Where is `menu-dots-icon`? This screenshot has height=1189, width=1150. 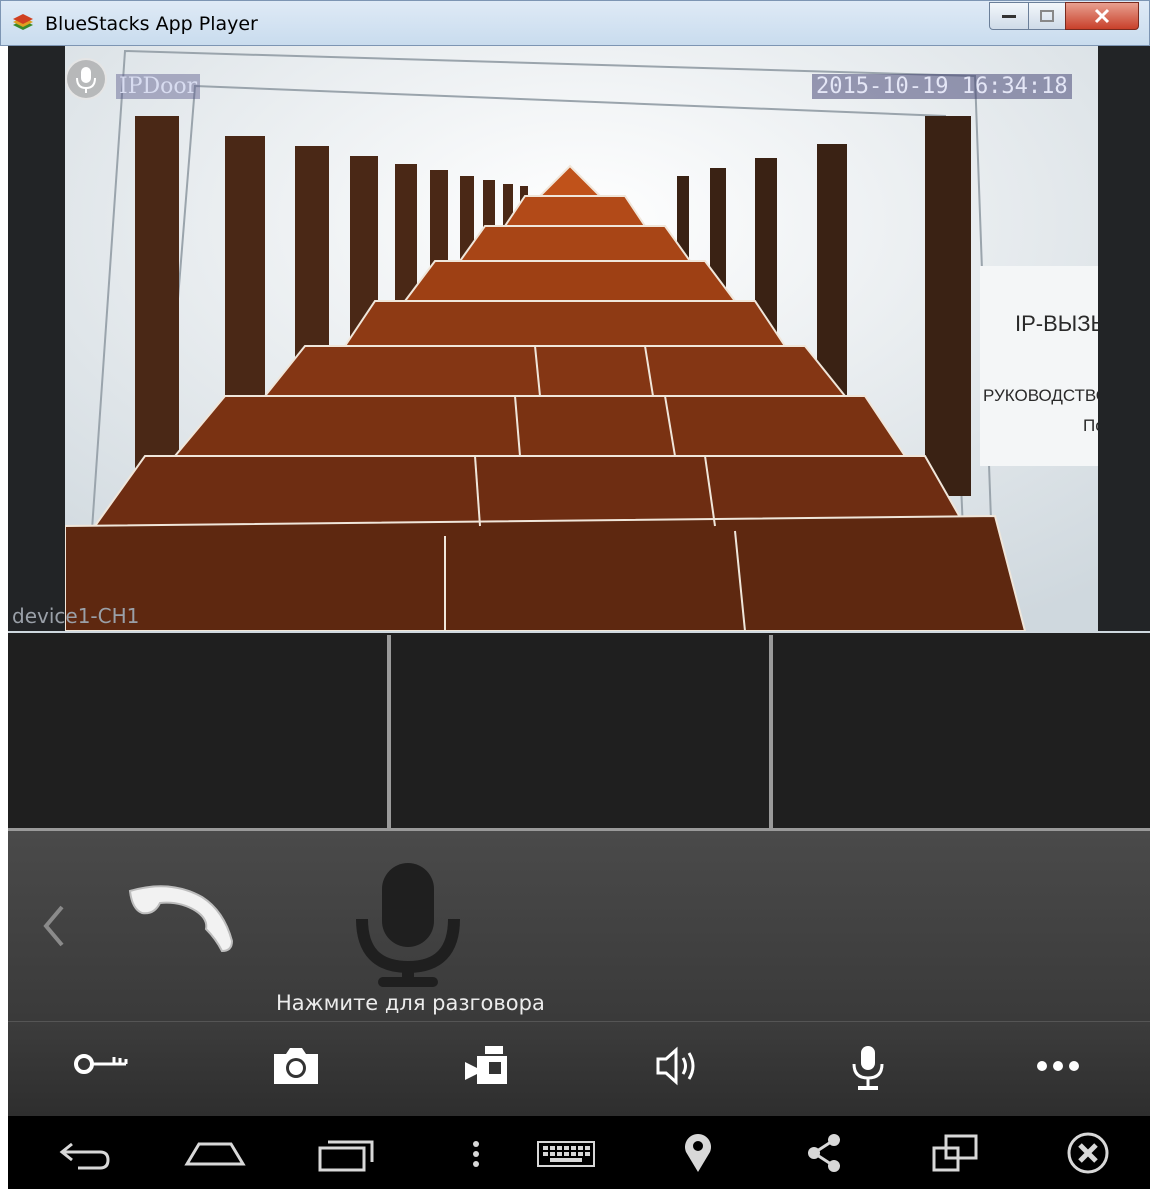
menu-dots-icon is located at coordinates (476, 1153).